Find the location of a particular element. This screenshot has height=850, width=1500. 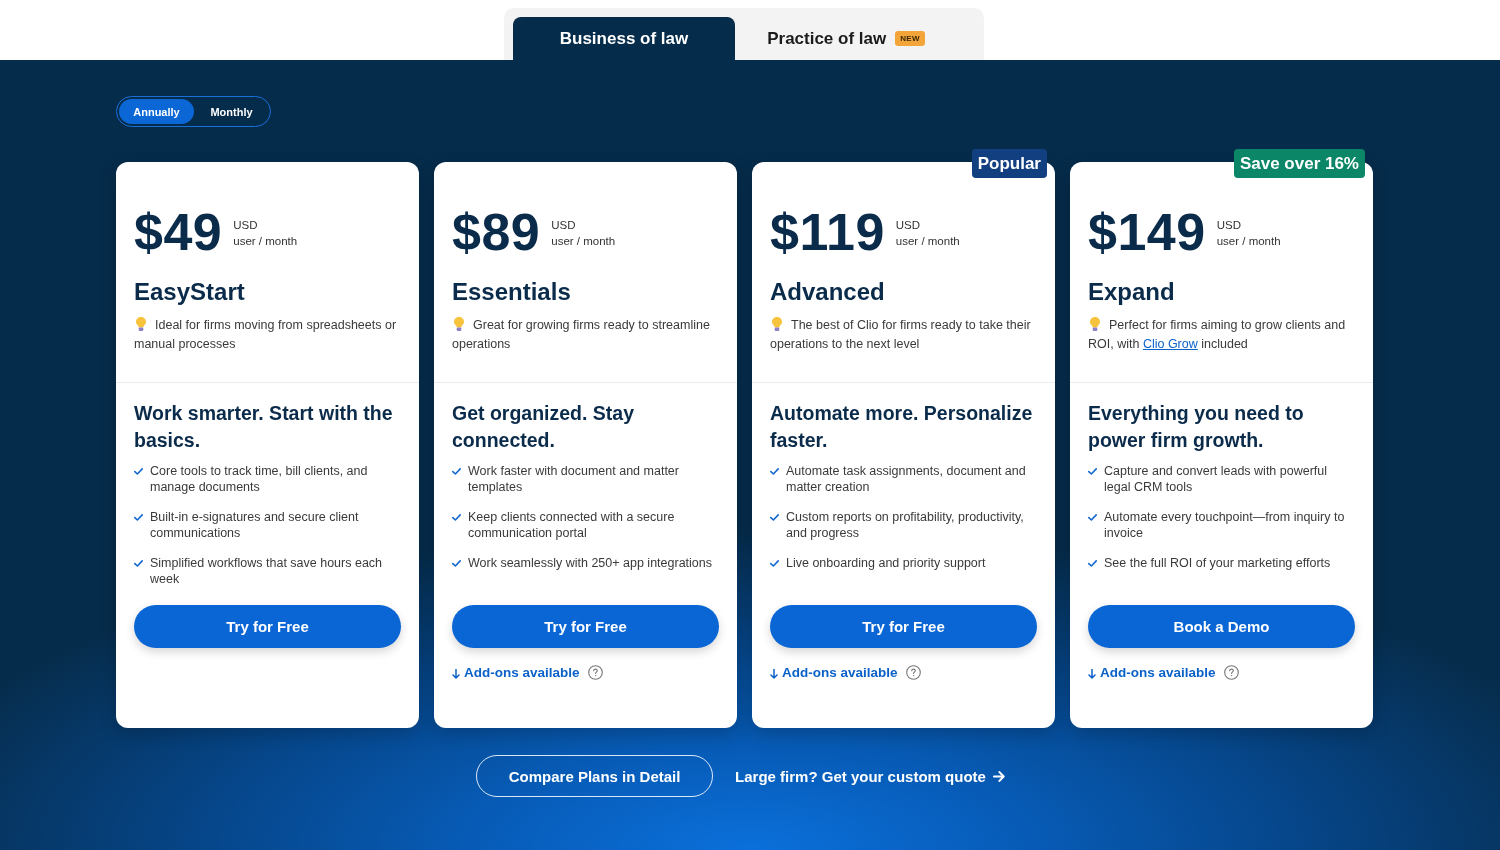

plan-price: $149 is located at coordinates (1147, 232).